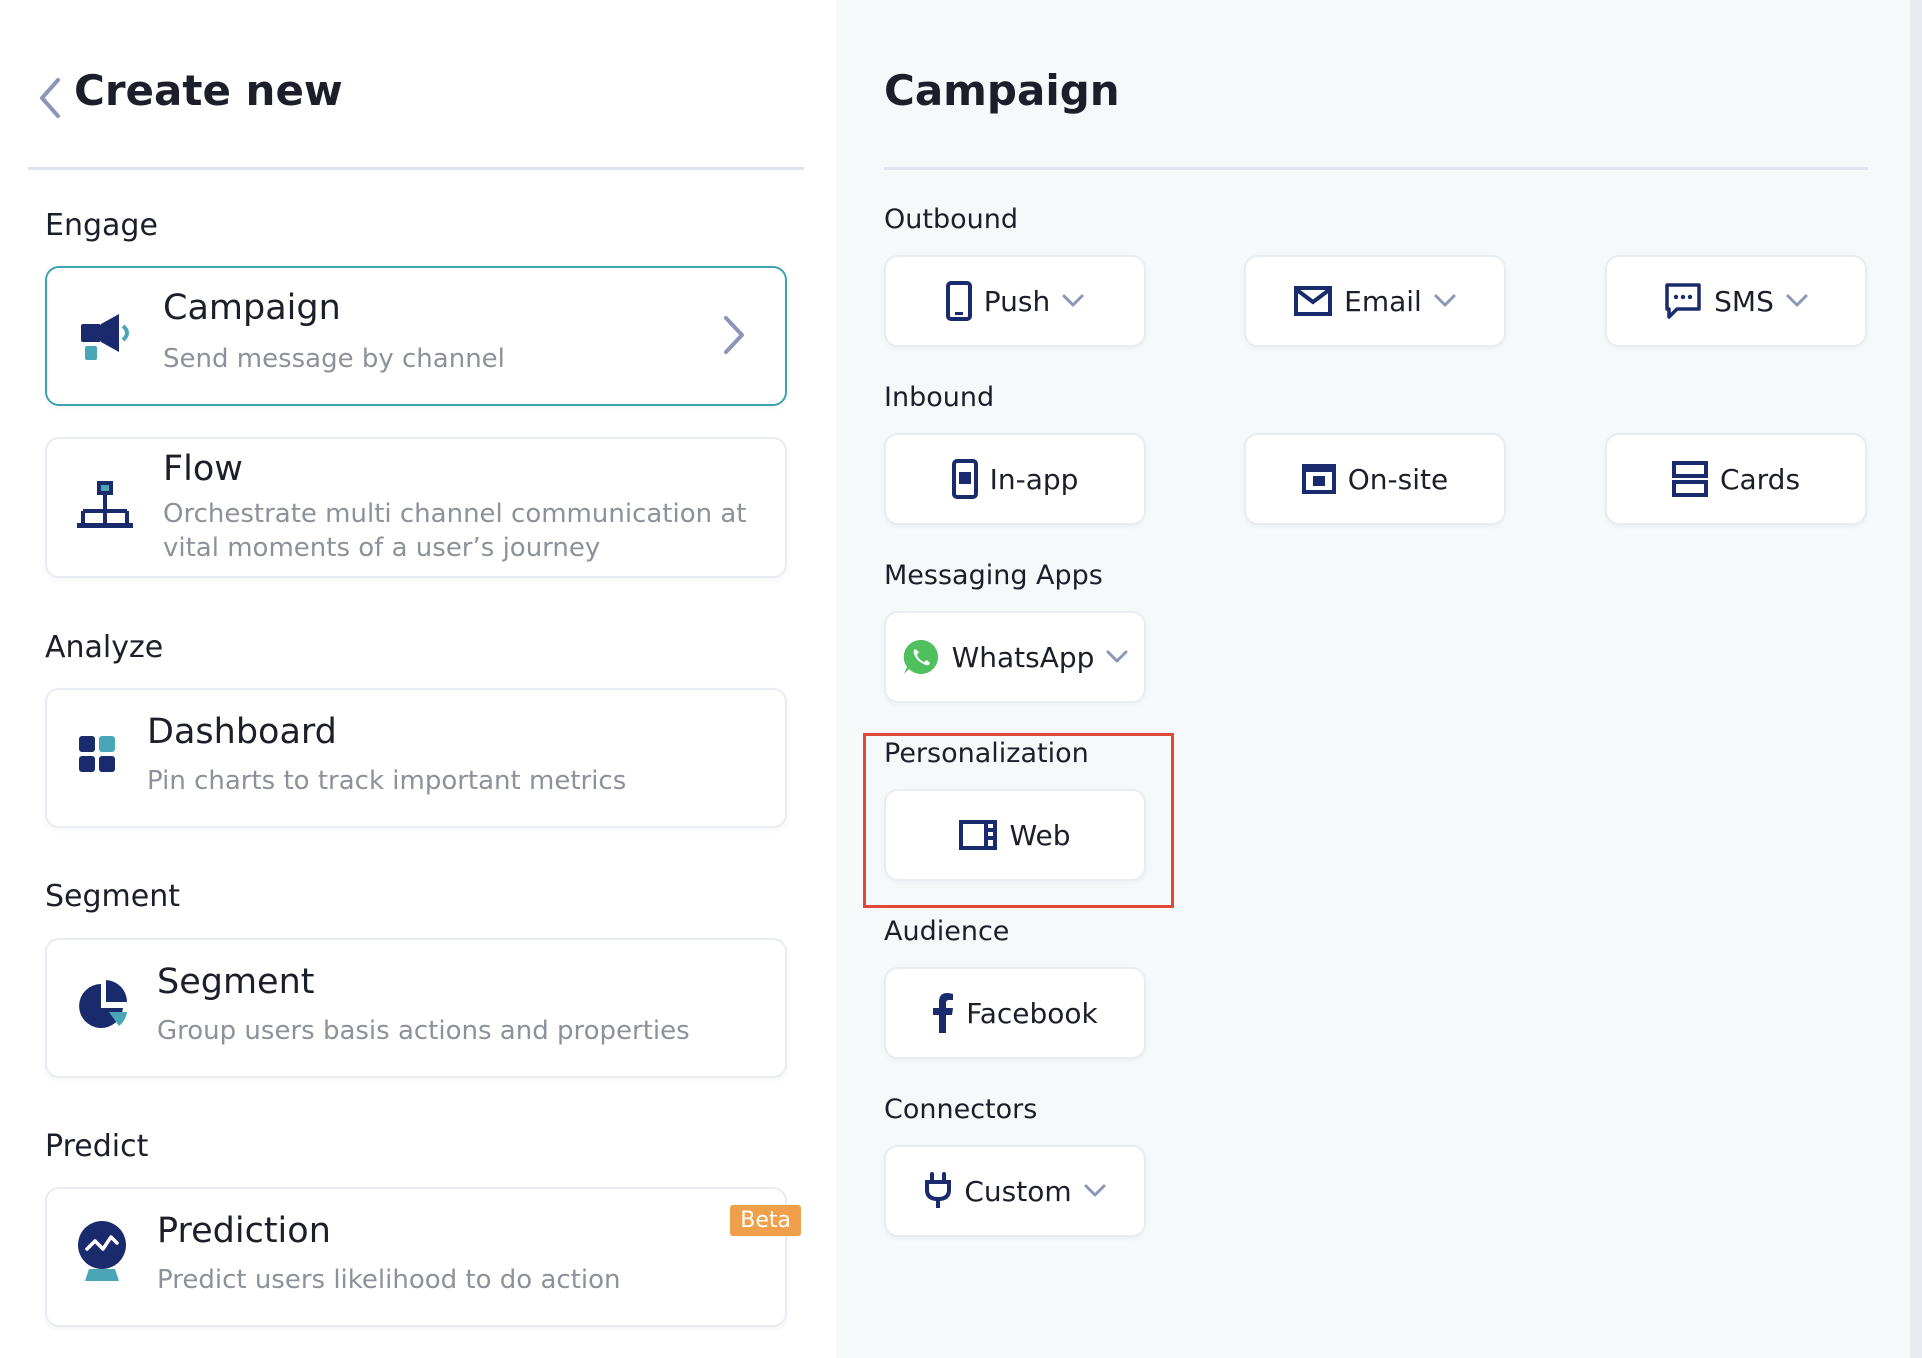  What do you see at coordinates (252, 308) in the screenshot?
I see `card-title: Campaign` at bounding box center [252, 308].